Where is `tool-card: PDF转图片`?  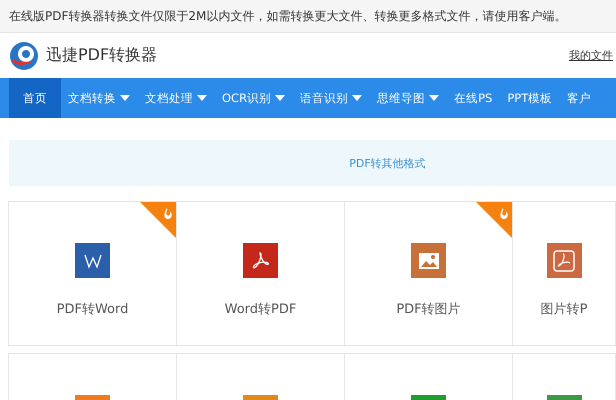
tool-card: PDF转图片 is located at coordinates (428, 273).